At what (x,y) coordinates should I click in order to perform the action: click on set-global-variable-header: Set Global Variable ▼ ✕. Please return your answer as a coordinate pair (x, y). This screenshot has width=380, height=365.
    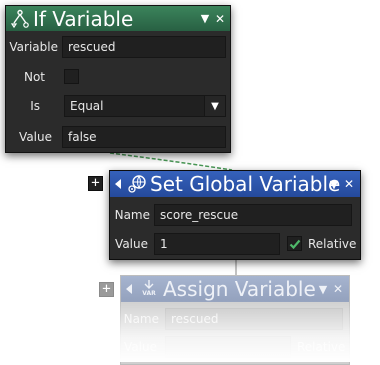
    Looking at the image, I should click on (235, 184).